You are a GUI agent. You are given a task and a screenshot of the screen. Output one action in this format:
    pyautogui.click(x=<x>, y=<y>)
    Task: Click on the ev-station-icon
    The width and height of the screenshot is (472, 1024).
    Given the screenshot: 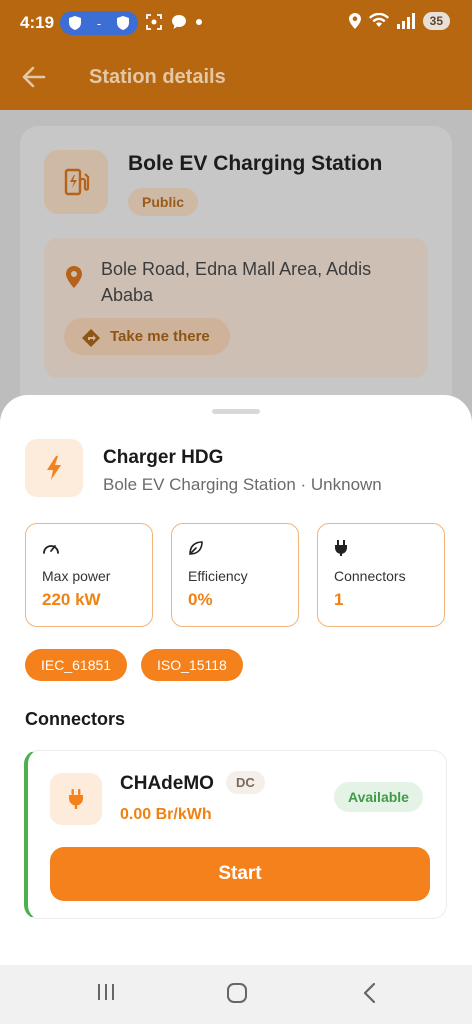 What is the action you would take?
    pyautogui.click(x=77, y=182)
    